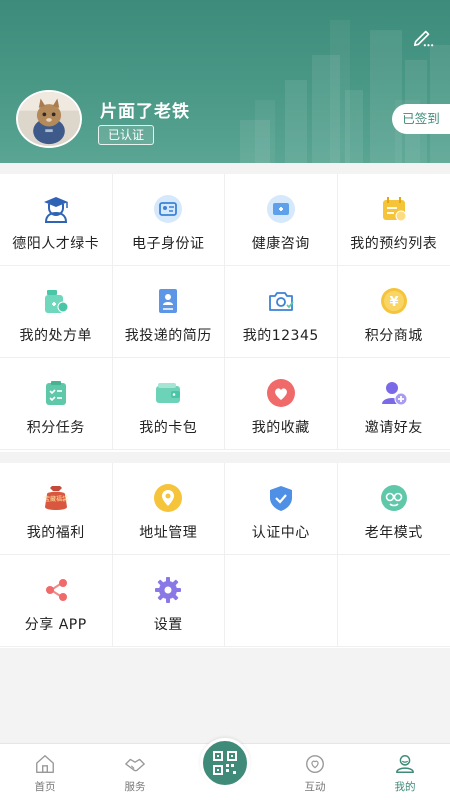  I want to click on service-talent-card: 德阳人才绿卡, so click(56, 220).